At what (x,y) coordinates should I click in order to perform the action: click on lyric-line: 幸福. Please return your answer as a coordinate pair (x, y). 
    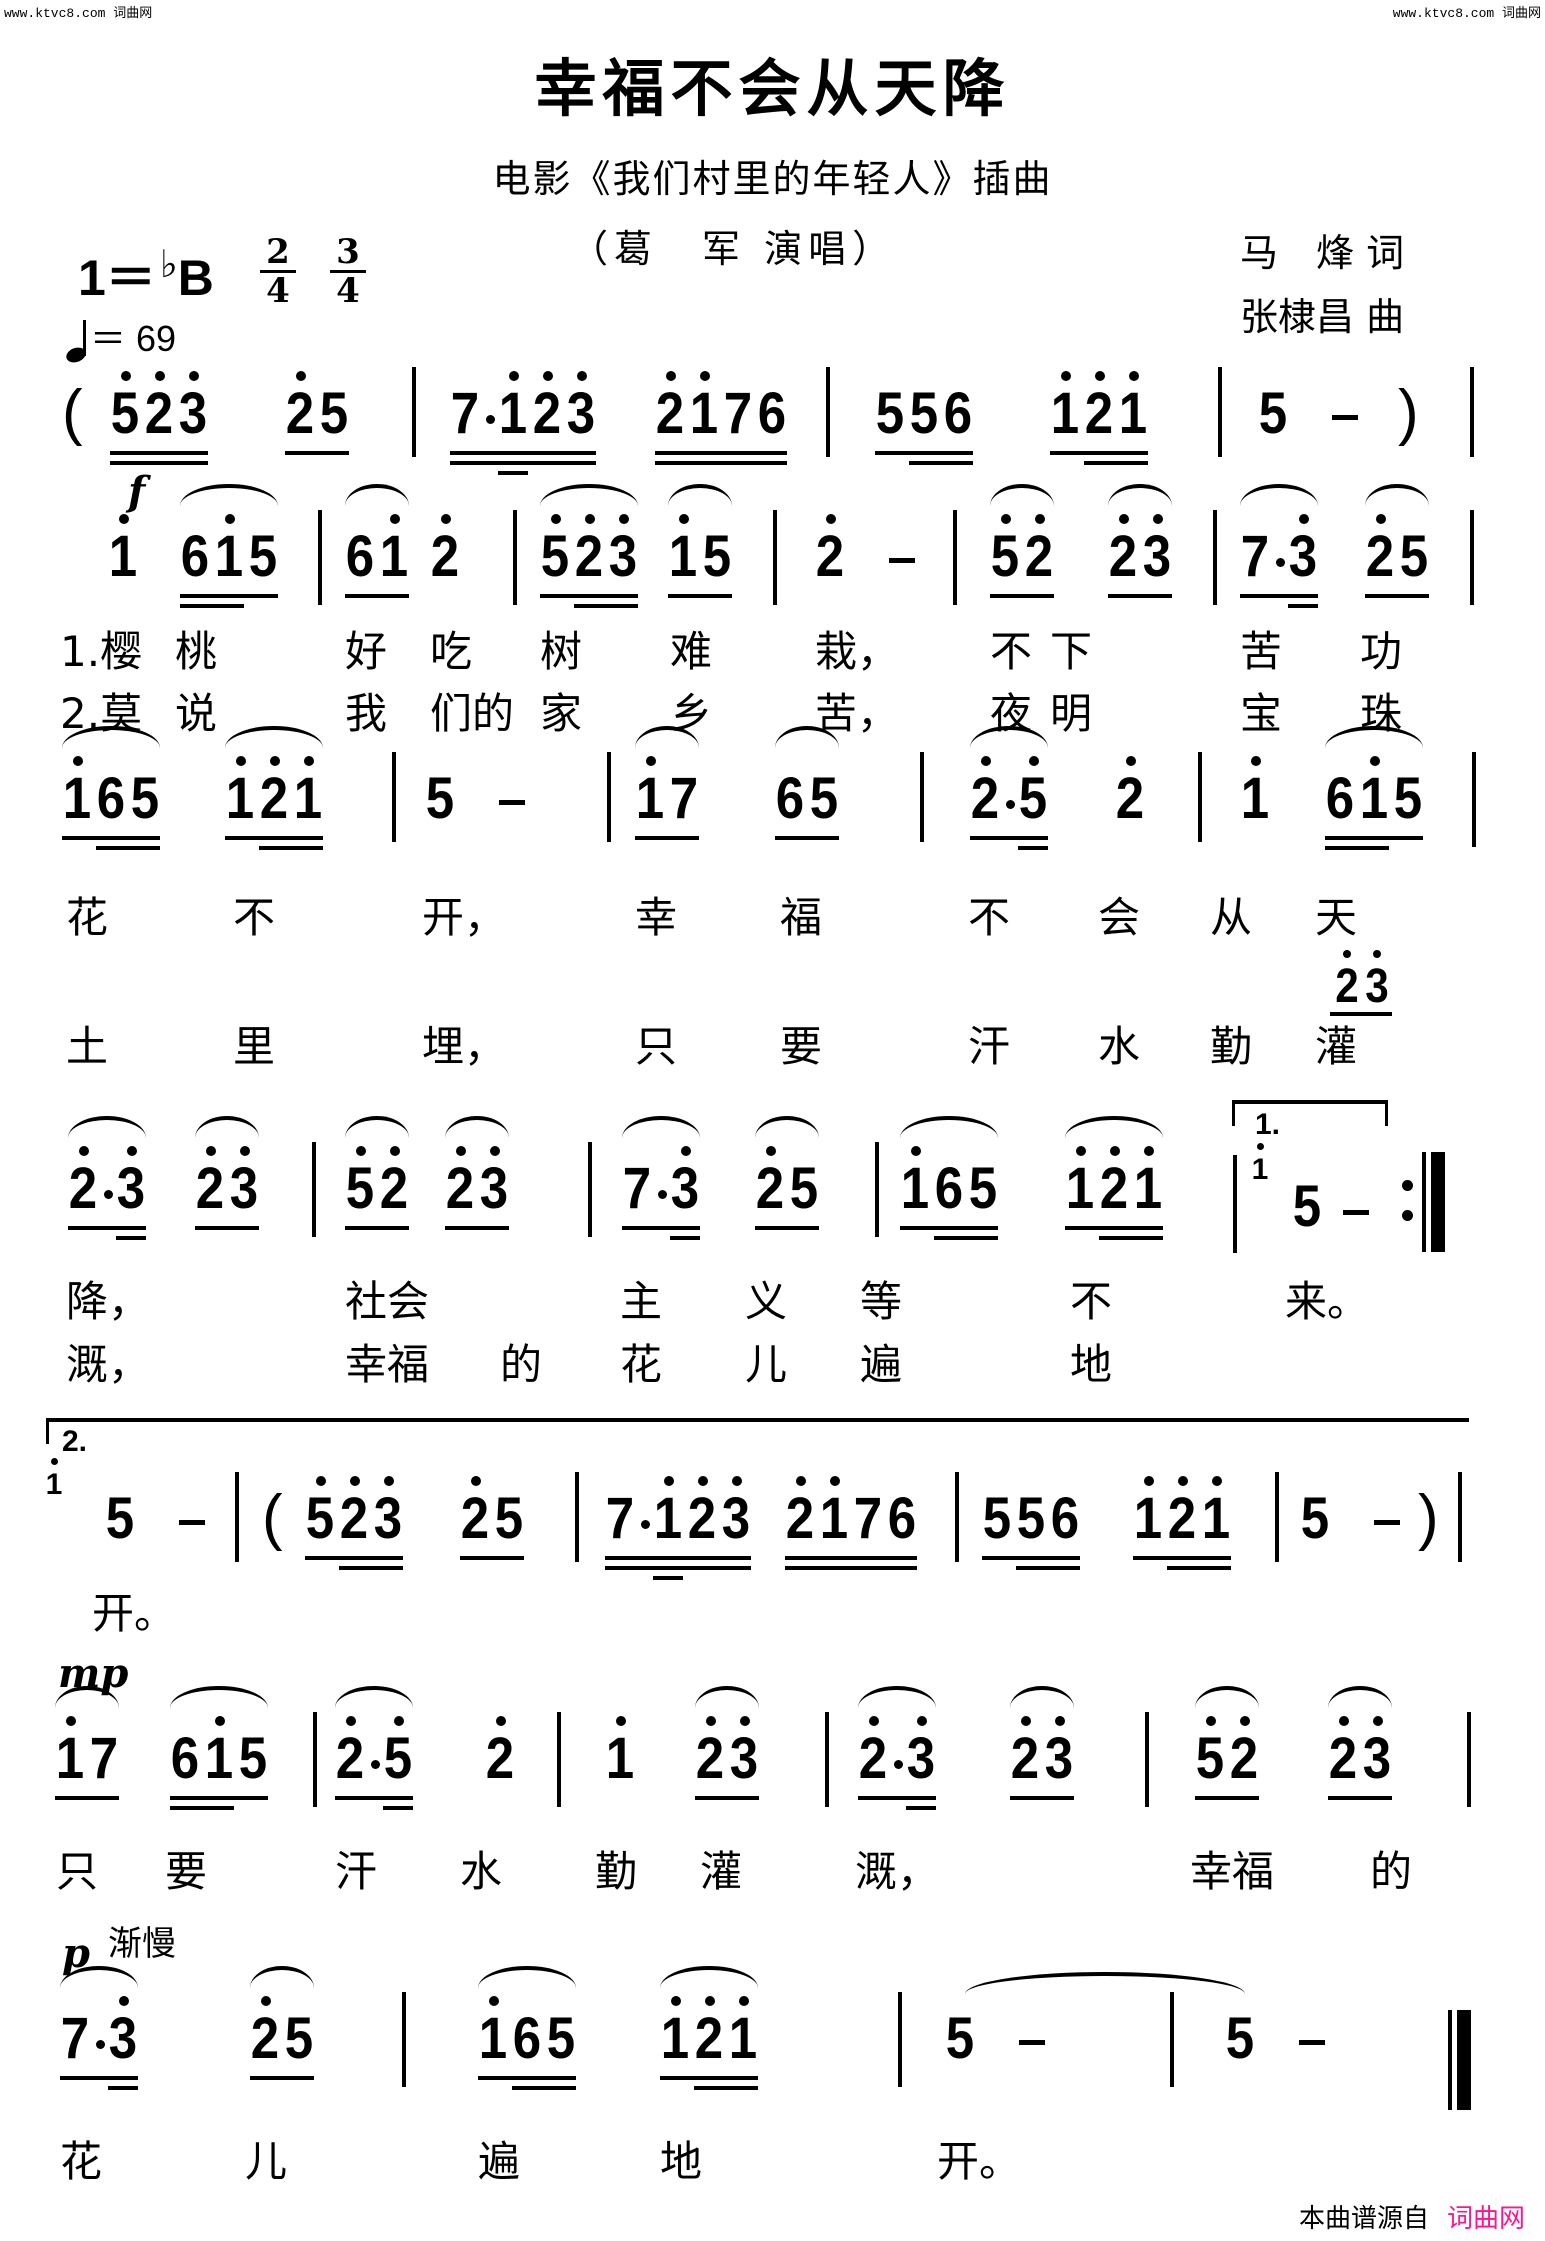
    Looking at the image, I should click on (1232, 1871).